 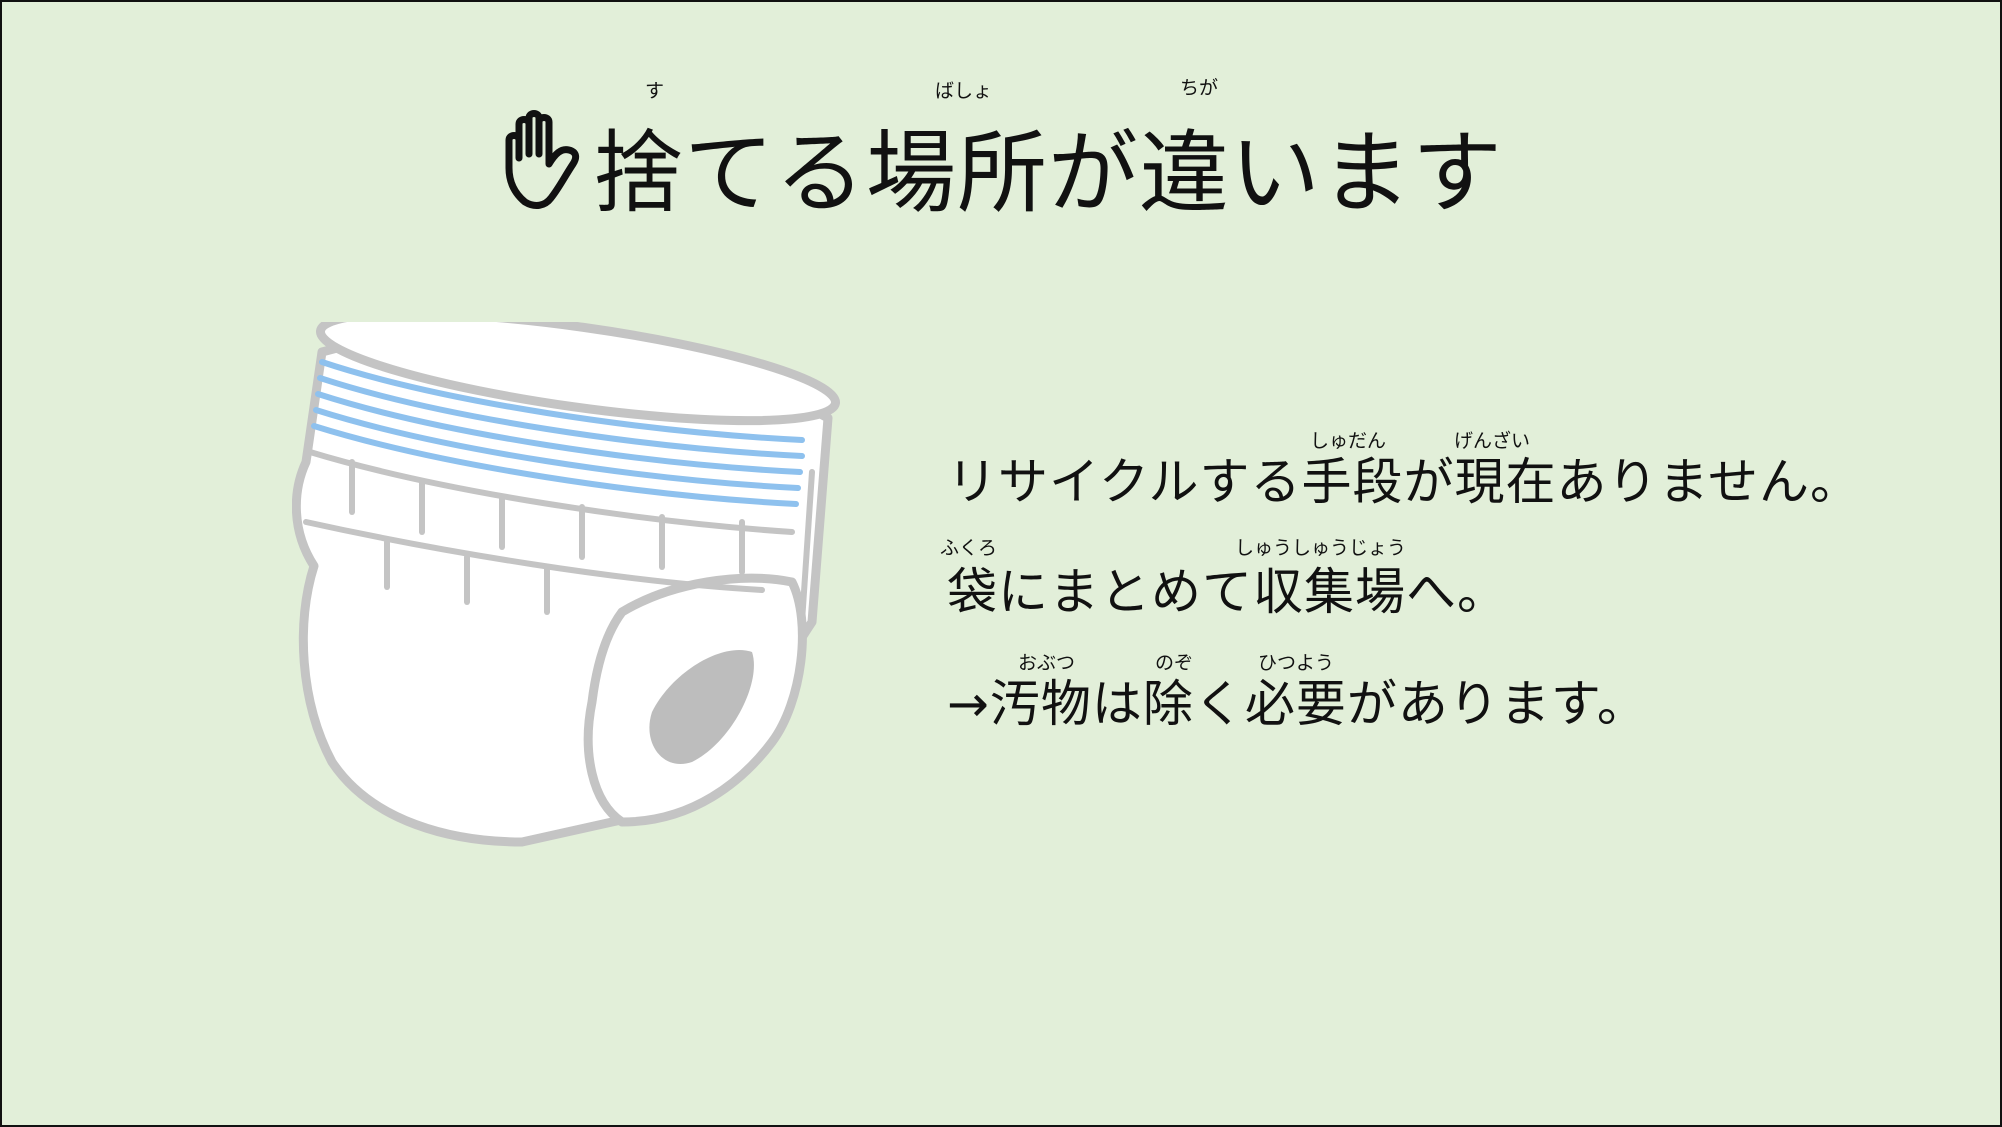 I want to click on ruby-obutsu: おぶつ, so click(x=1047, y=663).